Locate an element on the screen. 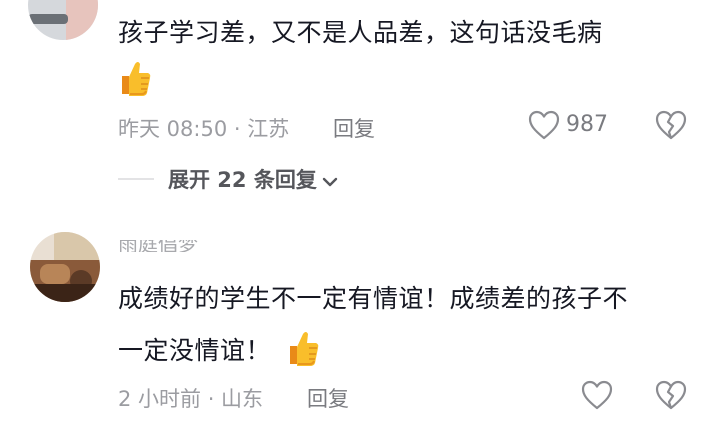 This screenshot has width=720, height=439. comment-text-line2: 一定没情谊！ is located at coordinates (195, 350).